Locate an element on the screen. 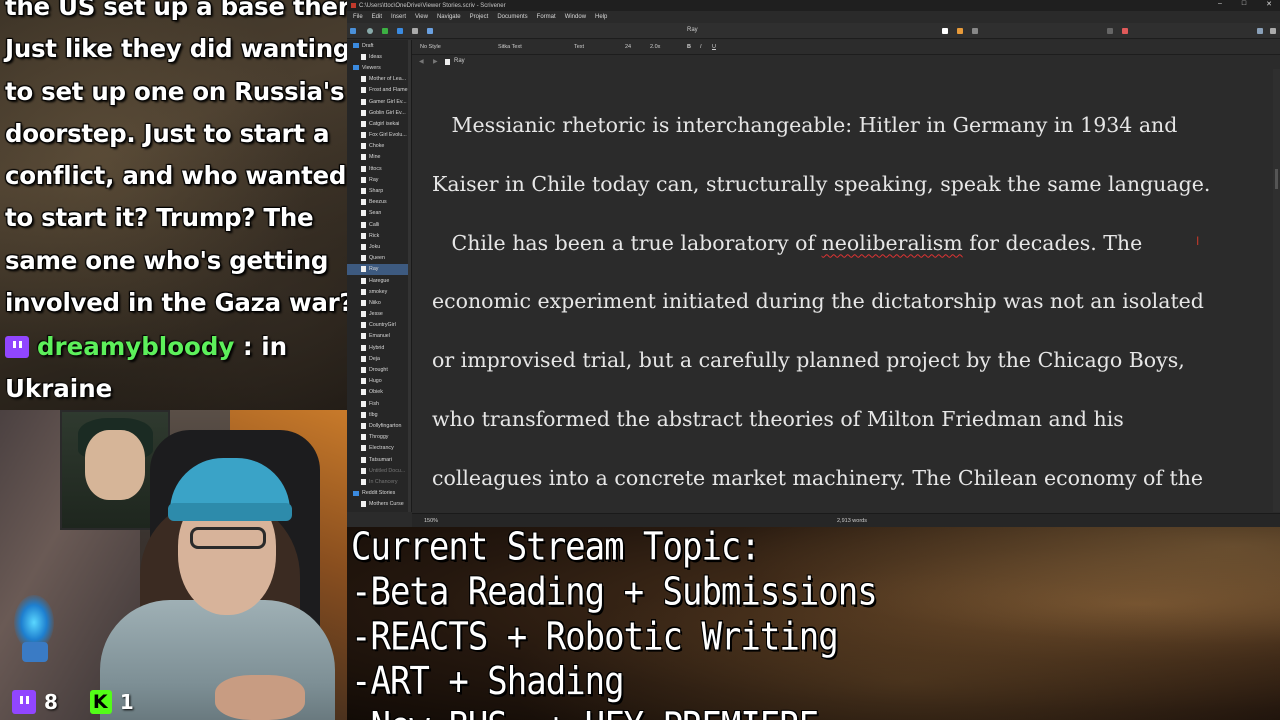 The height and width of the screenshot is (720, 1280). share-icon is located at coordinates (1110, 31).